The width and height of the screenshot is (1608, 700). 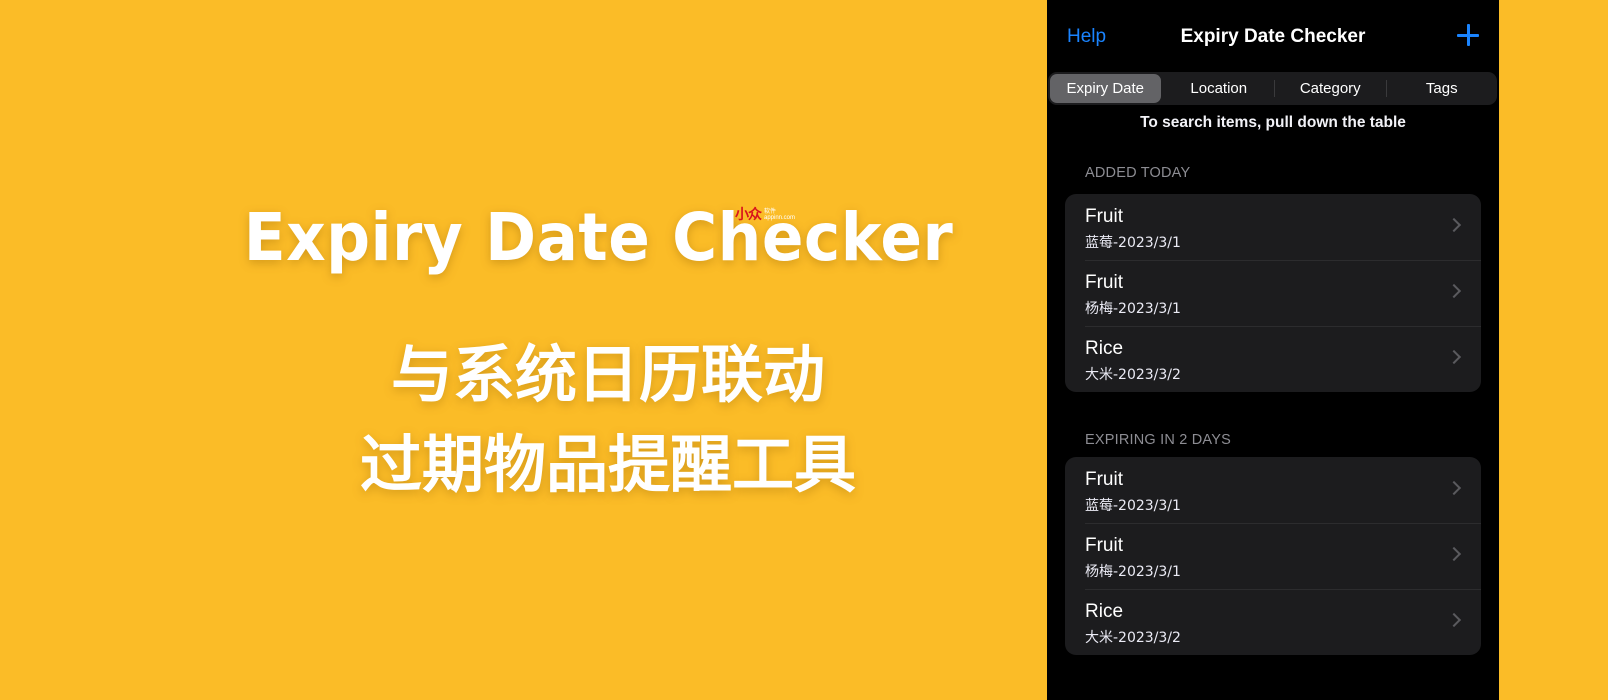 I want to click on navigation-bar: Help Expiry Date Checker, so click(x=1273, y=37).